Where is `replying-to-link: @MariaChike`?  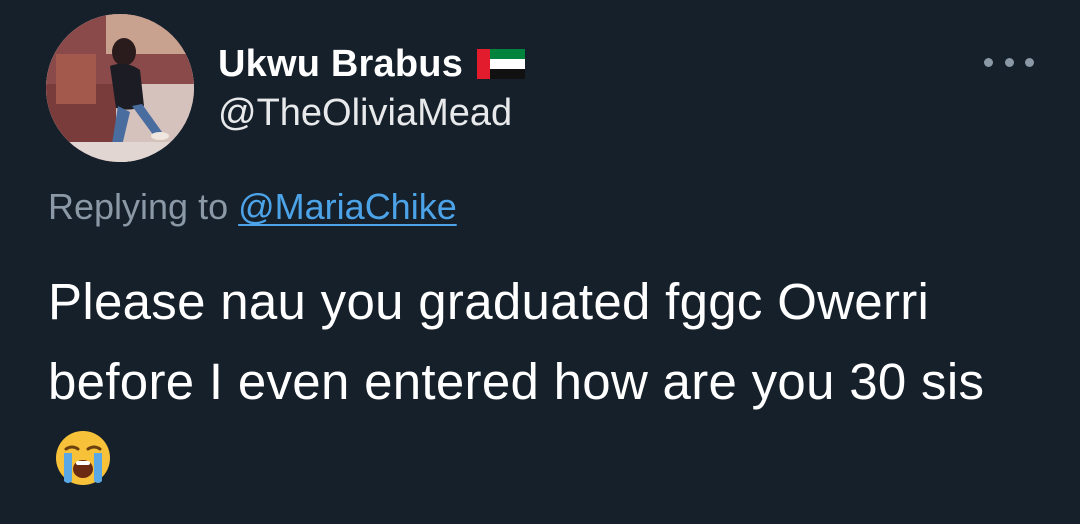
replying-to-link: @MariaChike is located at coordinates (347, 206).